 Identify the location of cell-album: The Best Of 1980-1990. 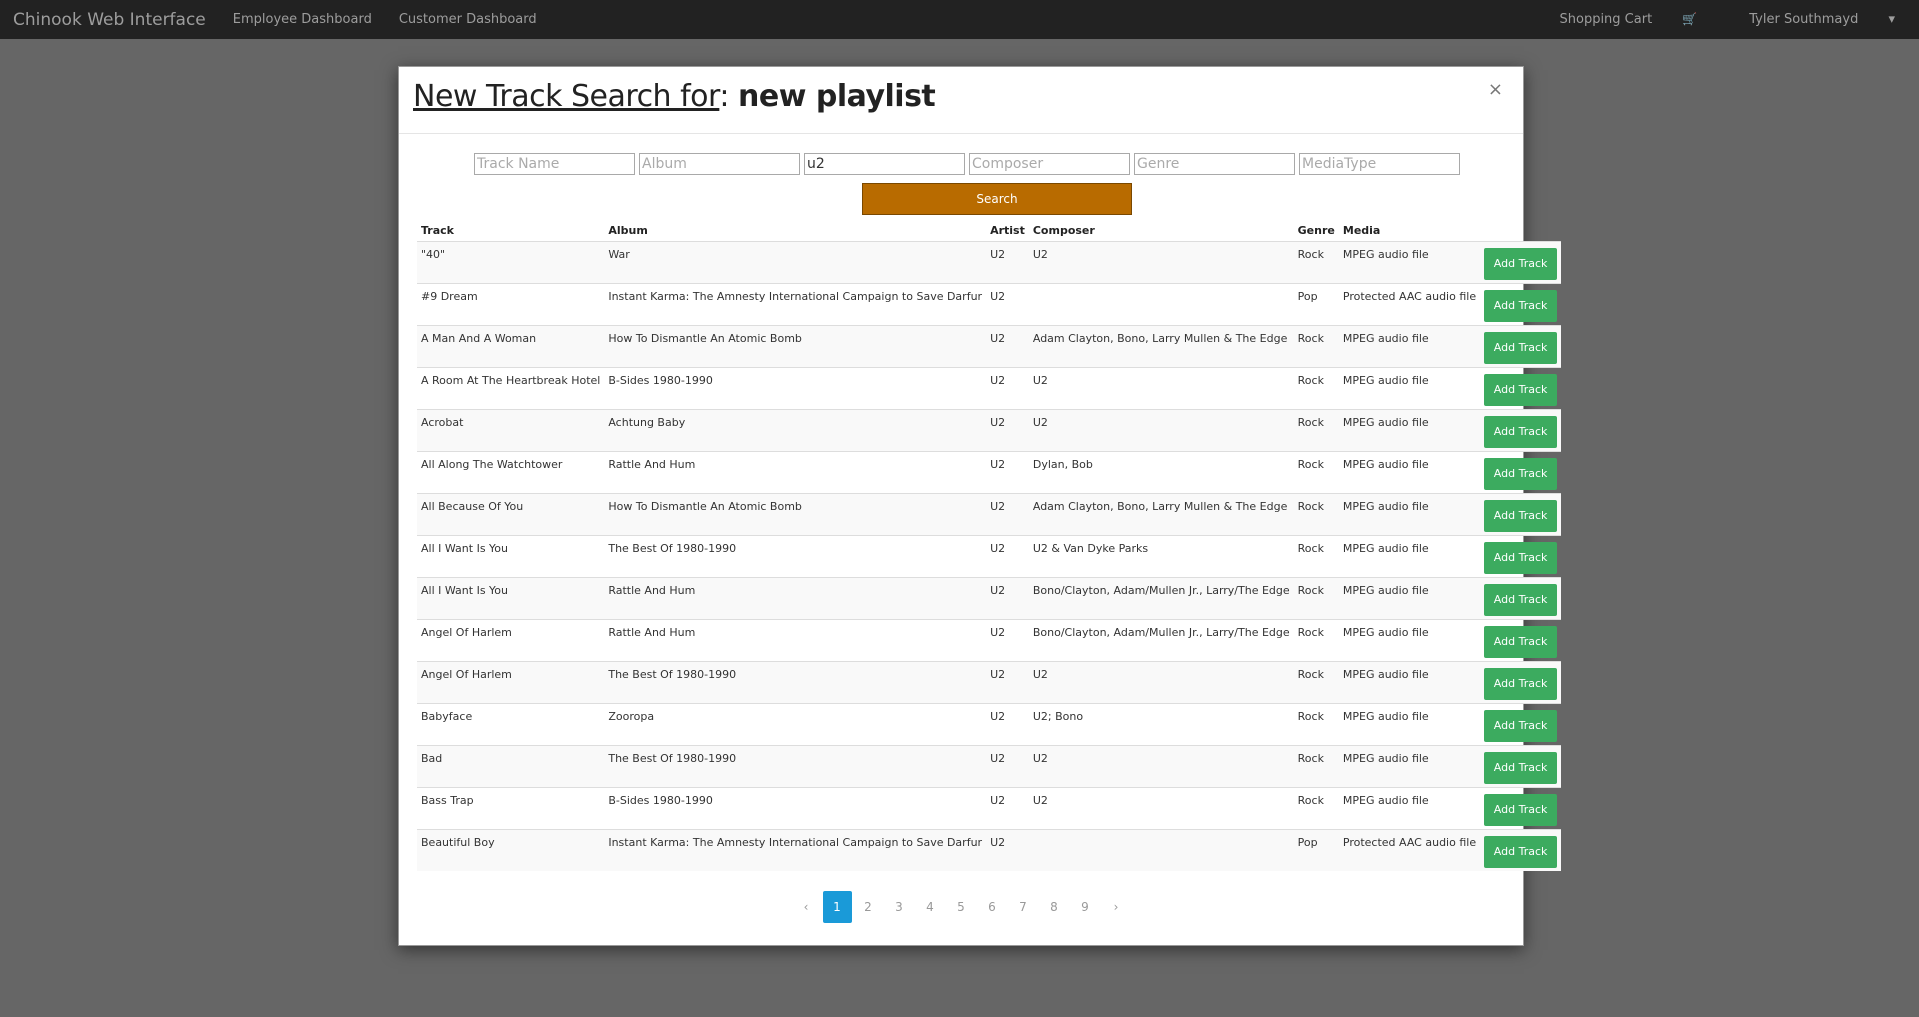
(795, 766).